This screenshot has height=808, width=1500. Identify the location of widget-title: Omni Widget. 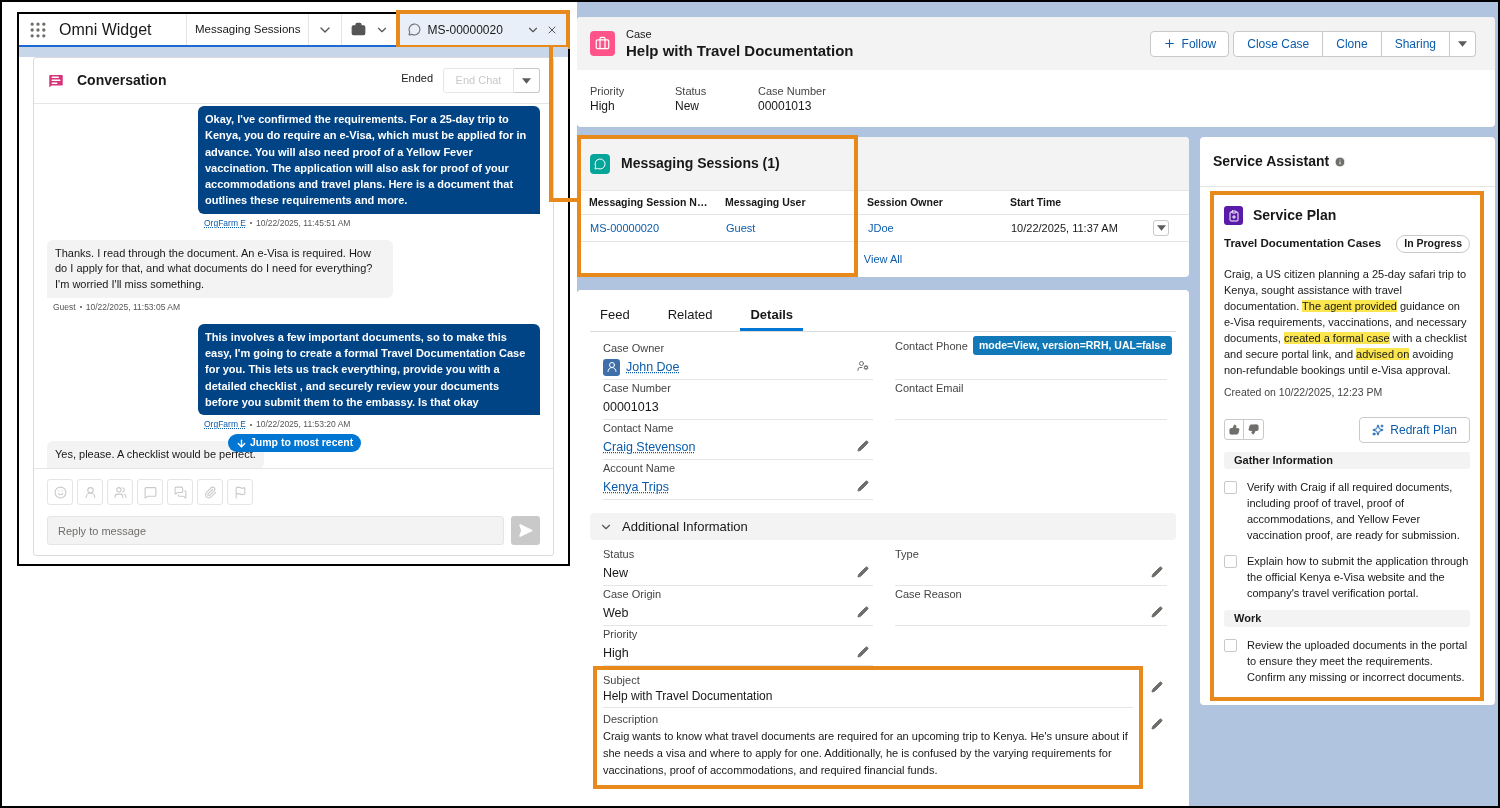
(106, 29).